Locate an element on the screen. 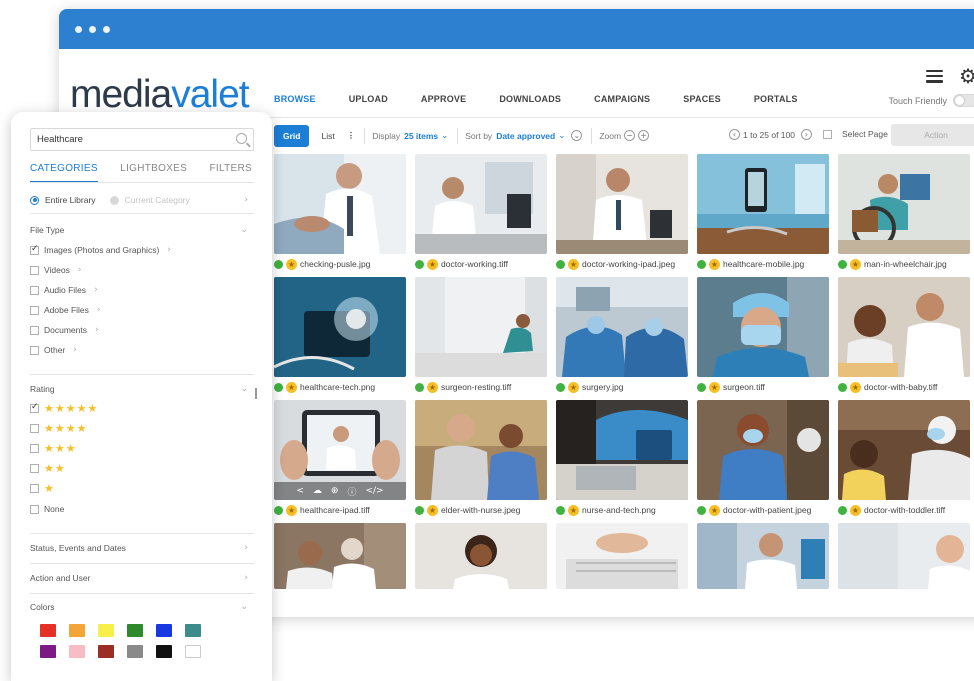 This screenshot has width=974, height=681. rating-header: Rating ⌄ is located at coordinates (142, 389).